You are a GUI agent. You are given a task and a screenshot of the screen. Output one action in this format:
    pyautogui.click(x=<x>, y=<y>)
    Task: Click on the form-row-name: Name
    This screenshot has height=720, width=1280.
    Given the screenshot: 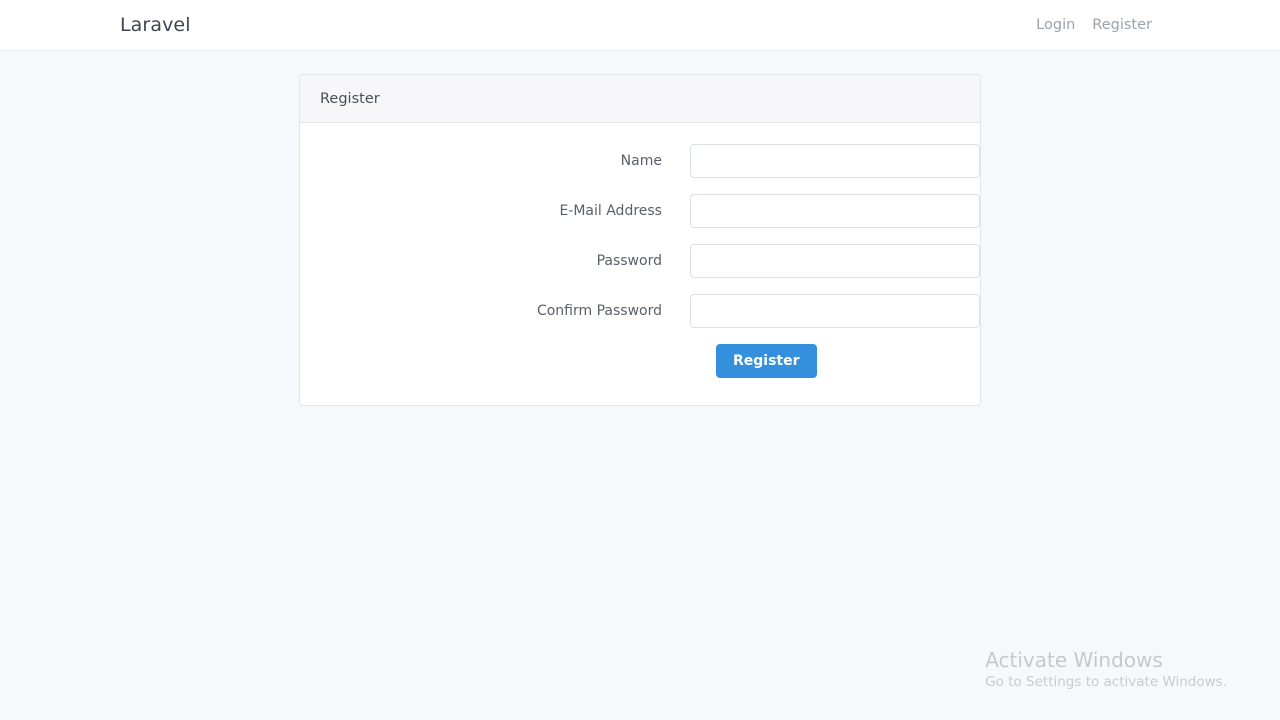 What is the action you would take?
    pyautogui.click(x=640, y=161)
    